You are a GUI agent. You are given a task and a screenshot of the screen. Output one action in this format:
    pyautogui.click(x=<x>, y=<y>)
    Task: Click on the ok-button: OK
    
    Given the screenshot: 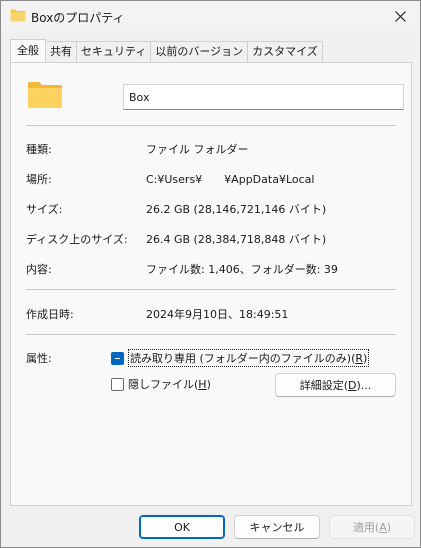 What is the action you would take?
    pyautogui.click(x=182, y=527)
    